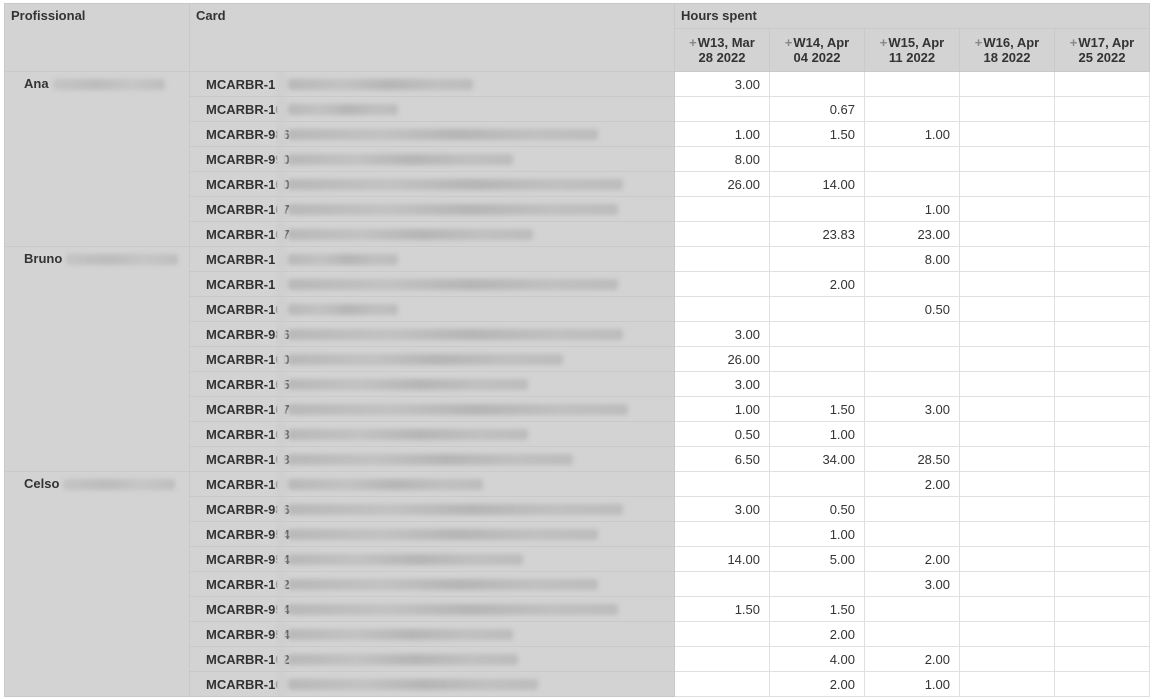  I want to click on hours-cell-w13: 6.50, so click(722, 459).